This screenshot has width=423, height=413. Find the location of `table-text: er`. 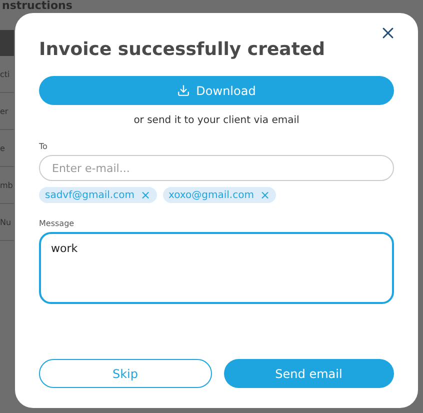

table-text: er is located at coordinates (4, 111).